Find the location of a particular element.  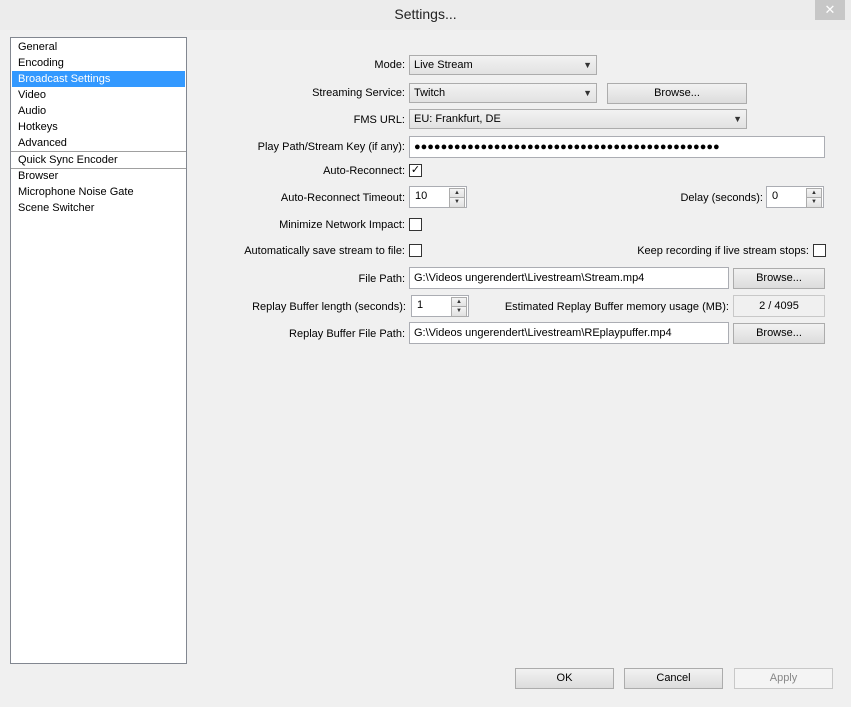

minimize-network-impact-checkbox is located at coordinates (415, 224).